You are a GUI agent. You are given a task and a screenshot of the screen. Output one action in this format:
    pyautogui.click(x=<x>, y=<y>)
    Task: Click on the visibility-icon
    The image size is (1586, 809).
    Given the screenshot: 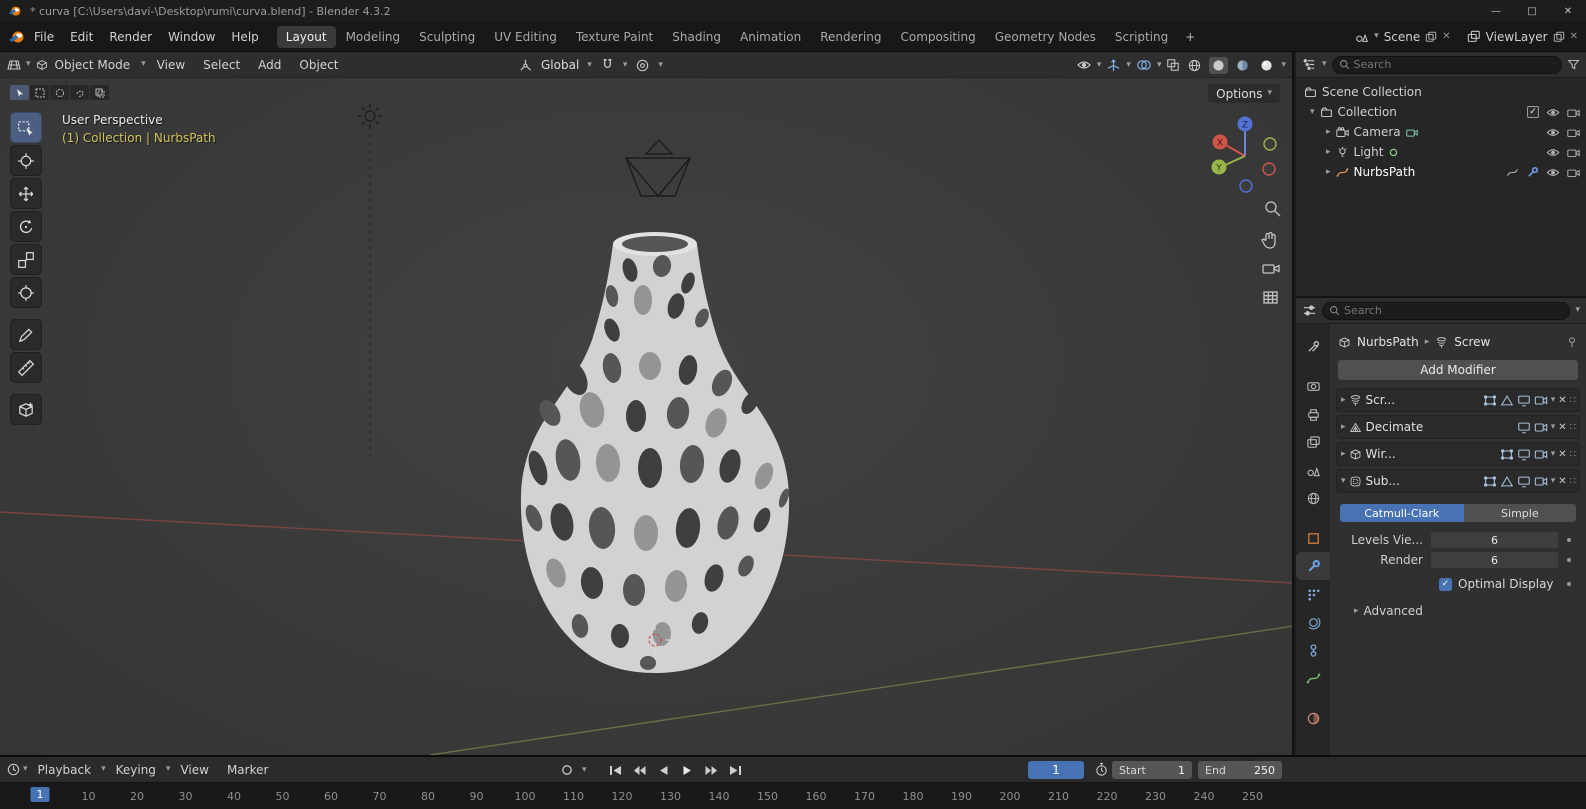 What is the action you would take?
    pyautogui.click(x=1084, y=65)
    